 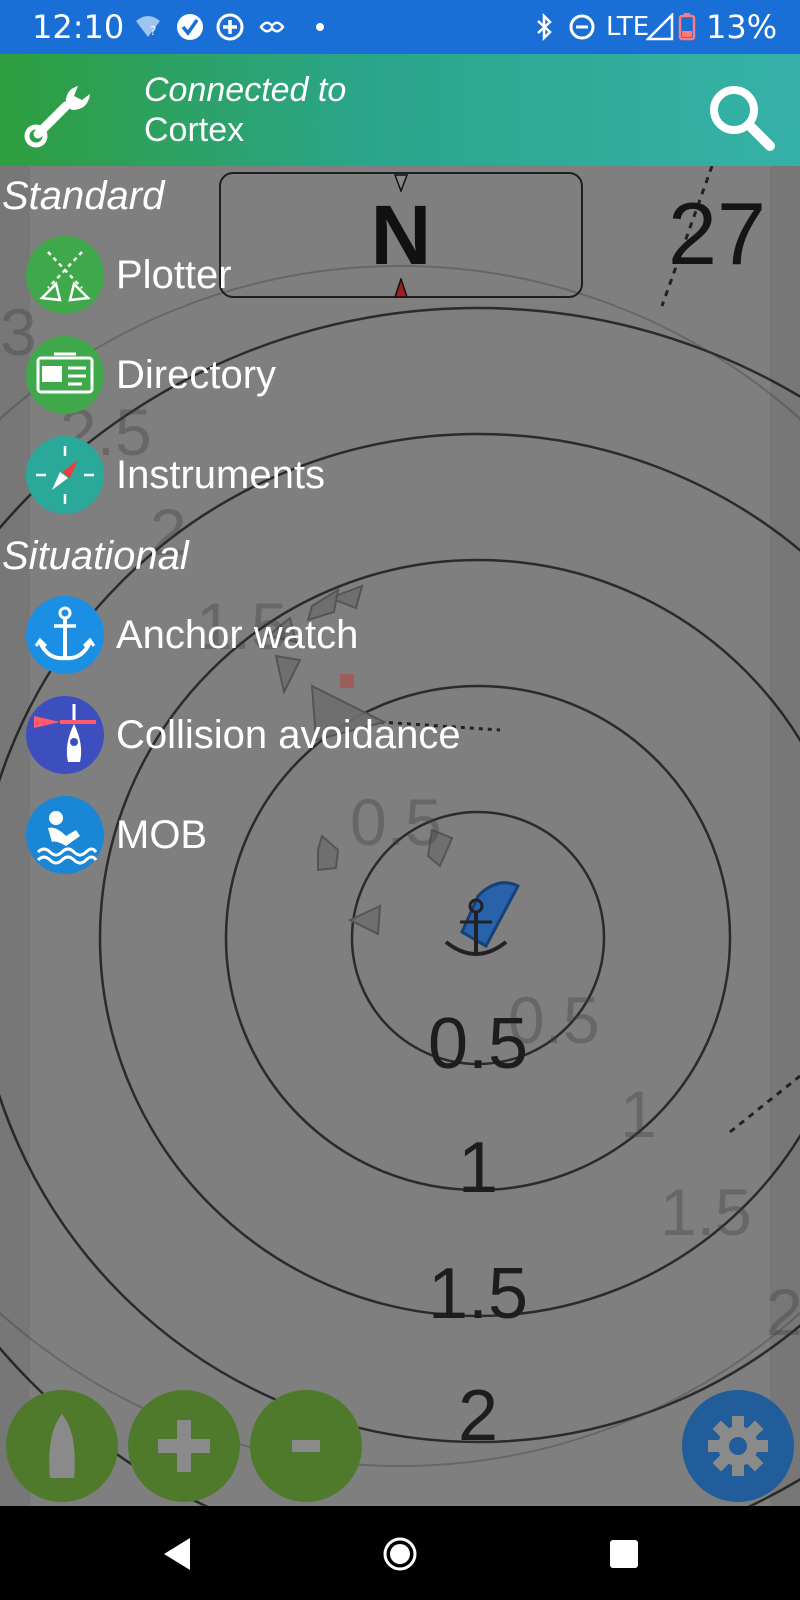 I want to click on menu-item-label: Collision avoidance, so click(x=288, y=735).